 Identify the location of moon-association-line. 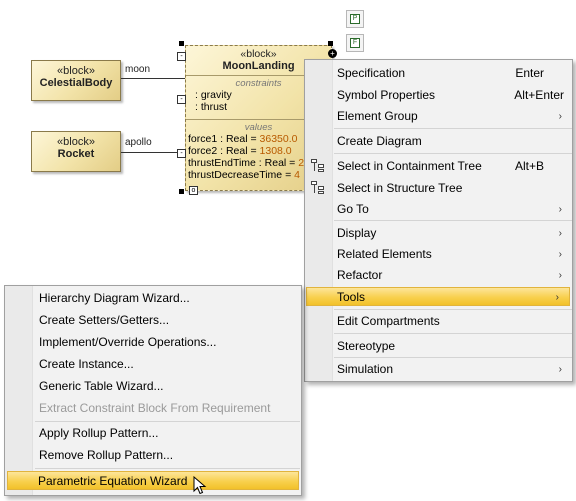
(153, 78).